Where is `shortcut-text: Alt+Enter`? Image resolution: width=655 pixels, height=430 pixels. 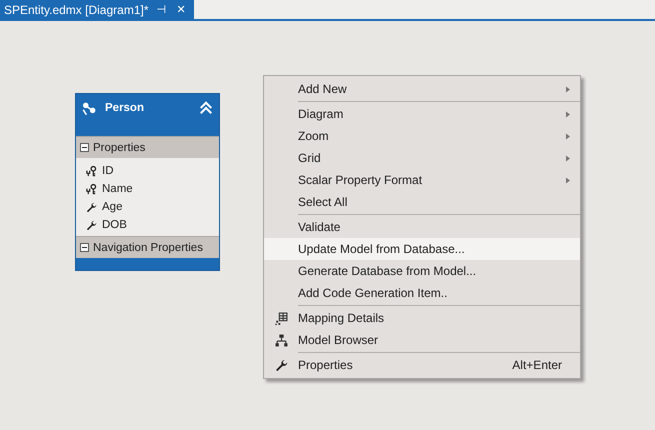 shortcut-text: Alt+Enter is located at coordinates (537, 365).